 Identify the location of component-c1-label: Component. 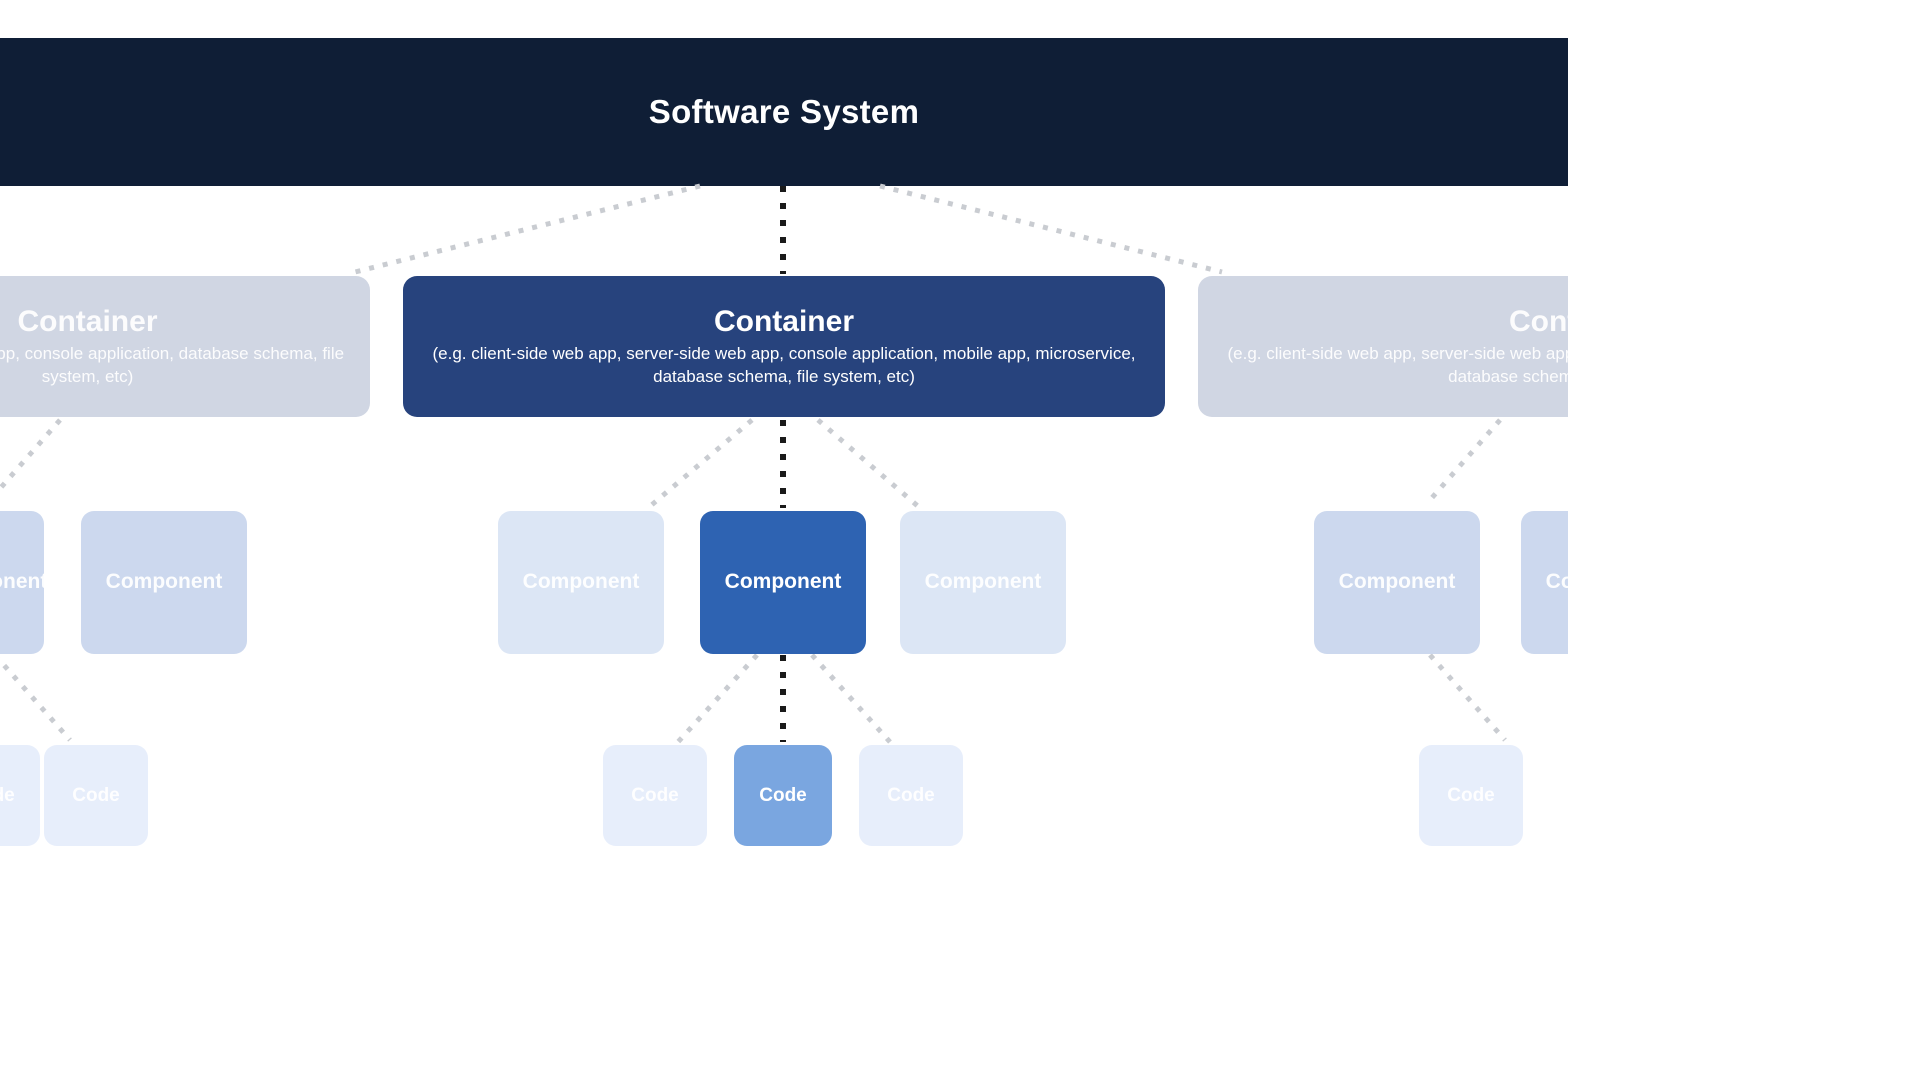
(581, 582).